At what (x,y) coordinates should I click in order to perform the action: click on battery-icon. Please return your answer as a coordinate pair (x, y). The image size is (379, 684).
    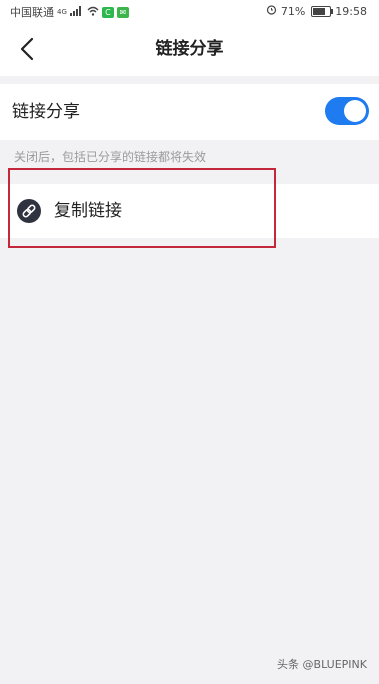
    Looking at the image, I should click on (322, 11).